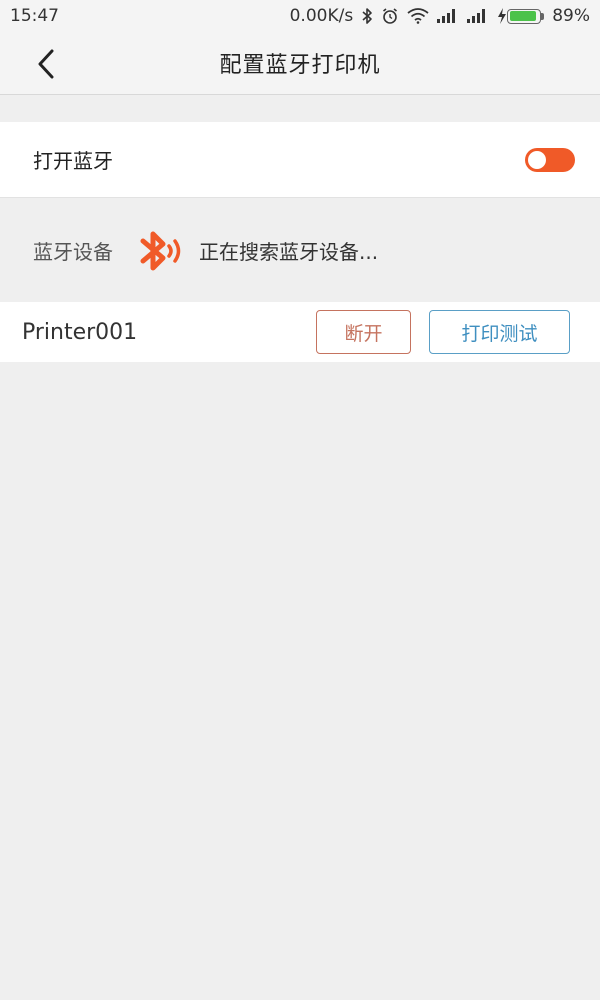 Image resolution: width=600 pixels, height=1000 pixels. I want to click on bluetooth-searching-icon, so click(161, 251).